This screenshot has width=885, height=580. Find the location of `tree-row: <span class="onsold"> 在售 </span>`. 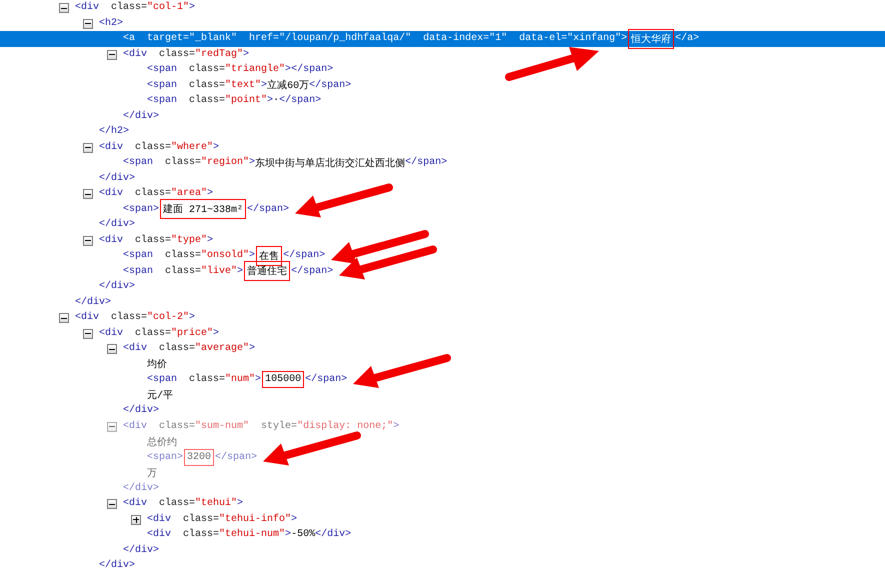

tree-row: <span class="onsold"> 在售 </span> is located at coordinates (442, 256).